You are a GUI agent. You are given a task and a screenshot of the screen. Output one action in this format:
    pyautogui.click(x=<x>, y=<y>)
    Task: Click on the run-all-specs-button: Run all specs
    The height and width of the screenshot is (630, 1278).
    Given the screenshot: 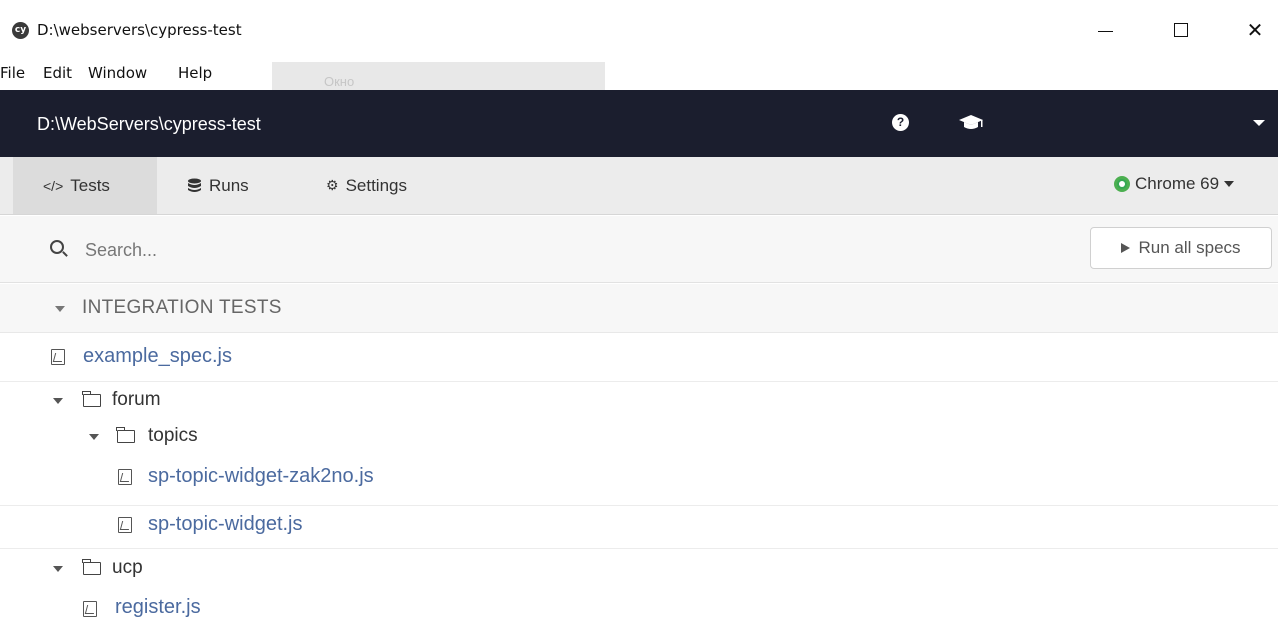 What is the action you would take?
    pyautogui.click(x=1181, y=248)
    